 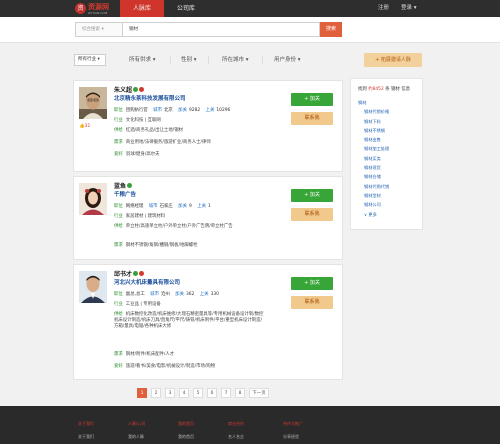 What do you see at coordinates (186, 8) in the screenshot?
I see `tab-companies: 公司库` at bounding box center [186, 8].